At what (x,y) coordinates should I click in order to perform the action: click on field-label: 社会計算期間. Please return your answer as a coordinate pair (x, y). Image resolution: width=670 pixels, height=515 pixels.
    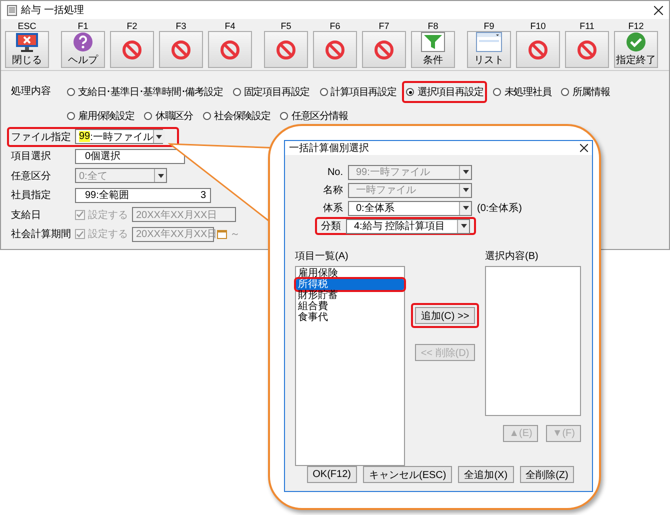
    Looking at the image, I should click on (41, 235).